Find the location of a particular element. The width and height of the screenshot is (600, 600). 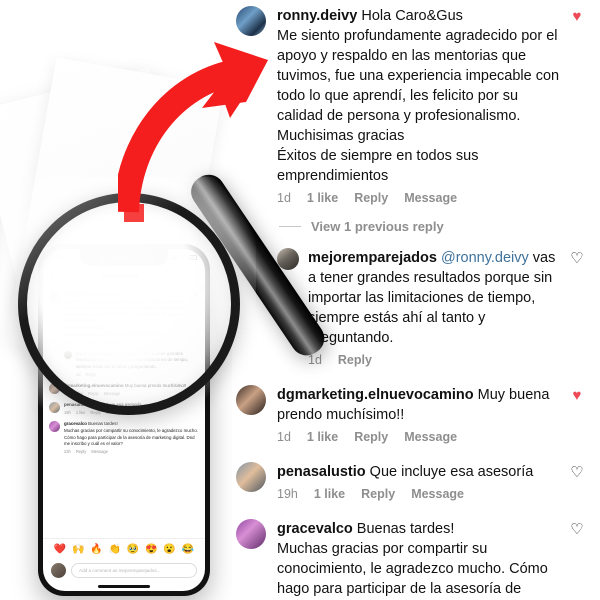

wifi-icon is located at coordinates (183, 257).